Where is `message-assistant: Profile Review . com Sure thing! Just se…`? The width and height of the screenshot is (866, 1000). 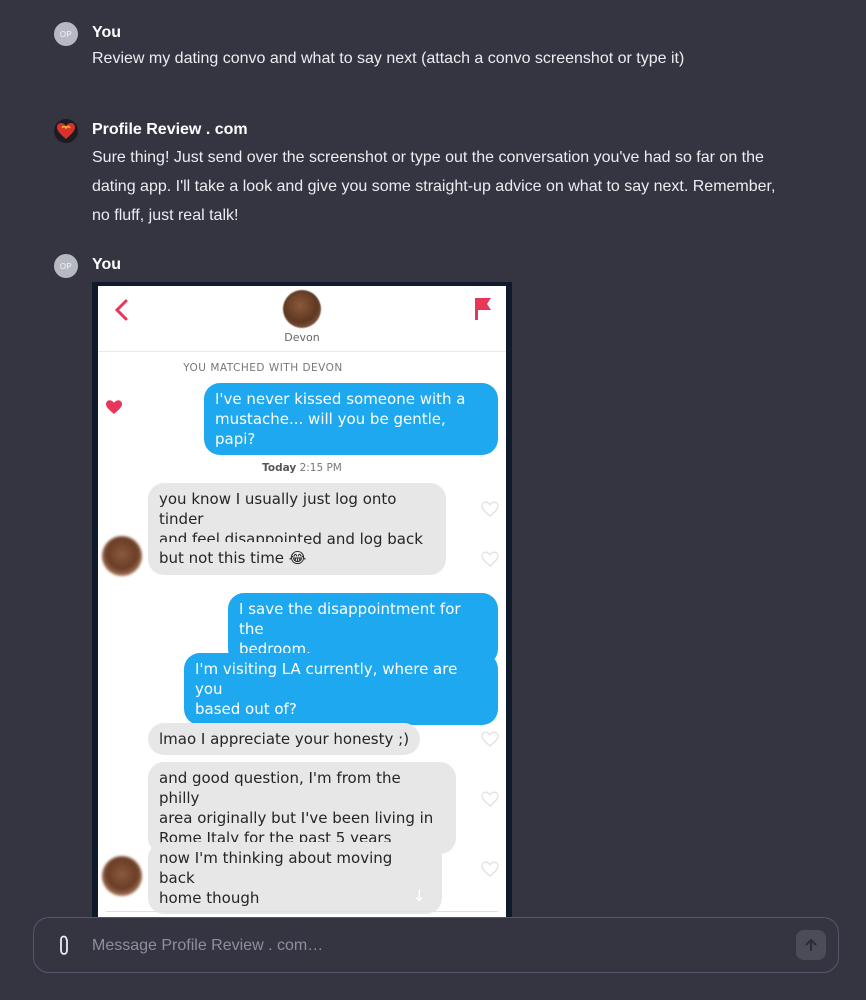
message-assistant: Profile Review . com Sure thing! Just se… is located at coordinates (440, 176).